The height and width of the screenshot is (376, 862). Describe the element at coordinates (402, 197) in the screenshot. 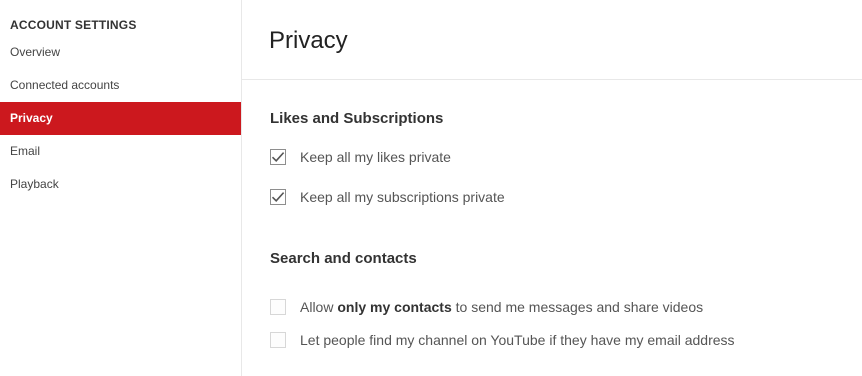

I see `option-label-subscriptions-private: Keep all my subscriptions private` at that location.